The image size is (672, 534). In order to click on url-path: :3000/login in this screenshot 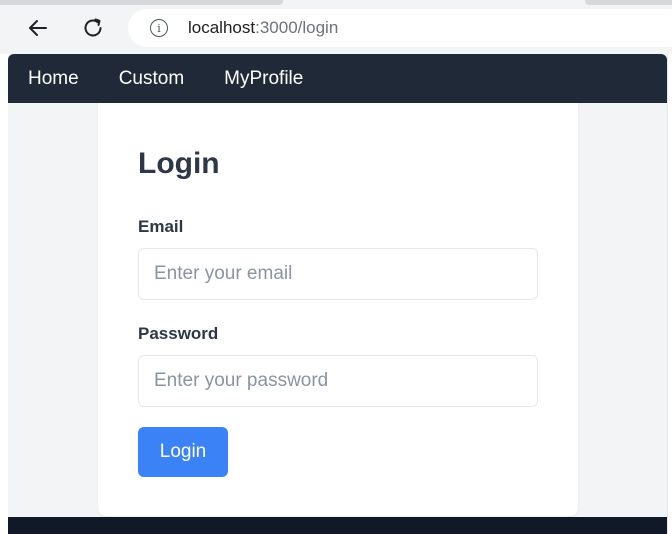, I will do `click(297, 27)`.